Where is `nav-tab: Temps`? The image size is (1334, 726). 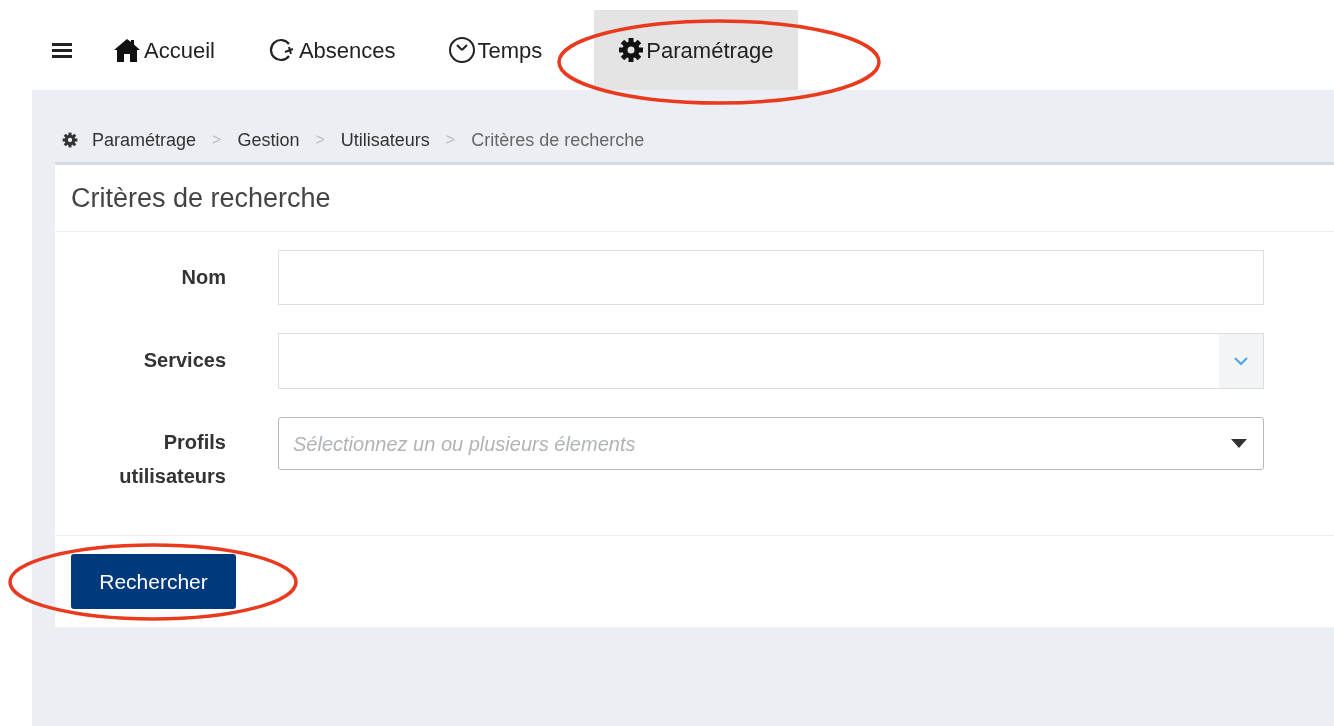
nav-tab: Temps is located at coordinates (521, 50).